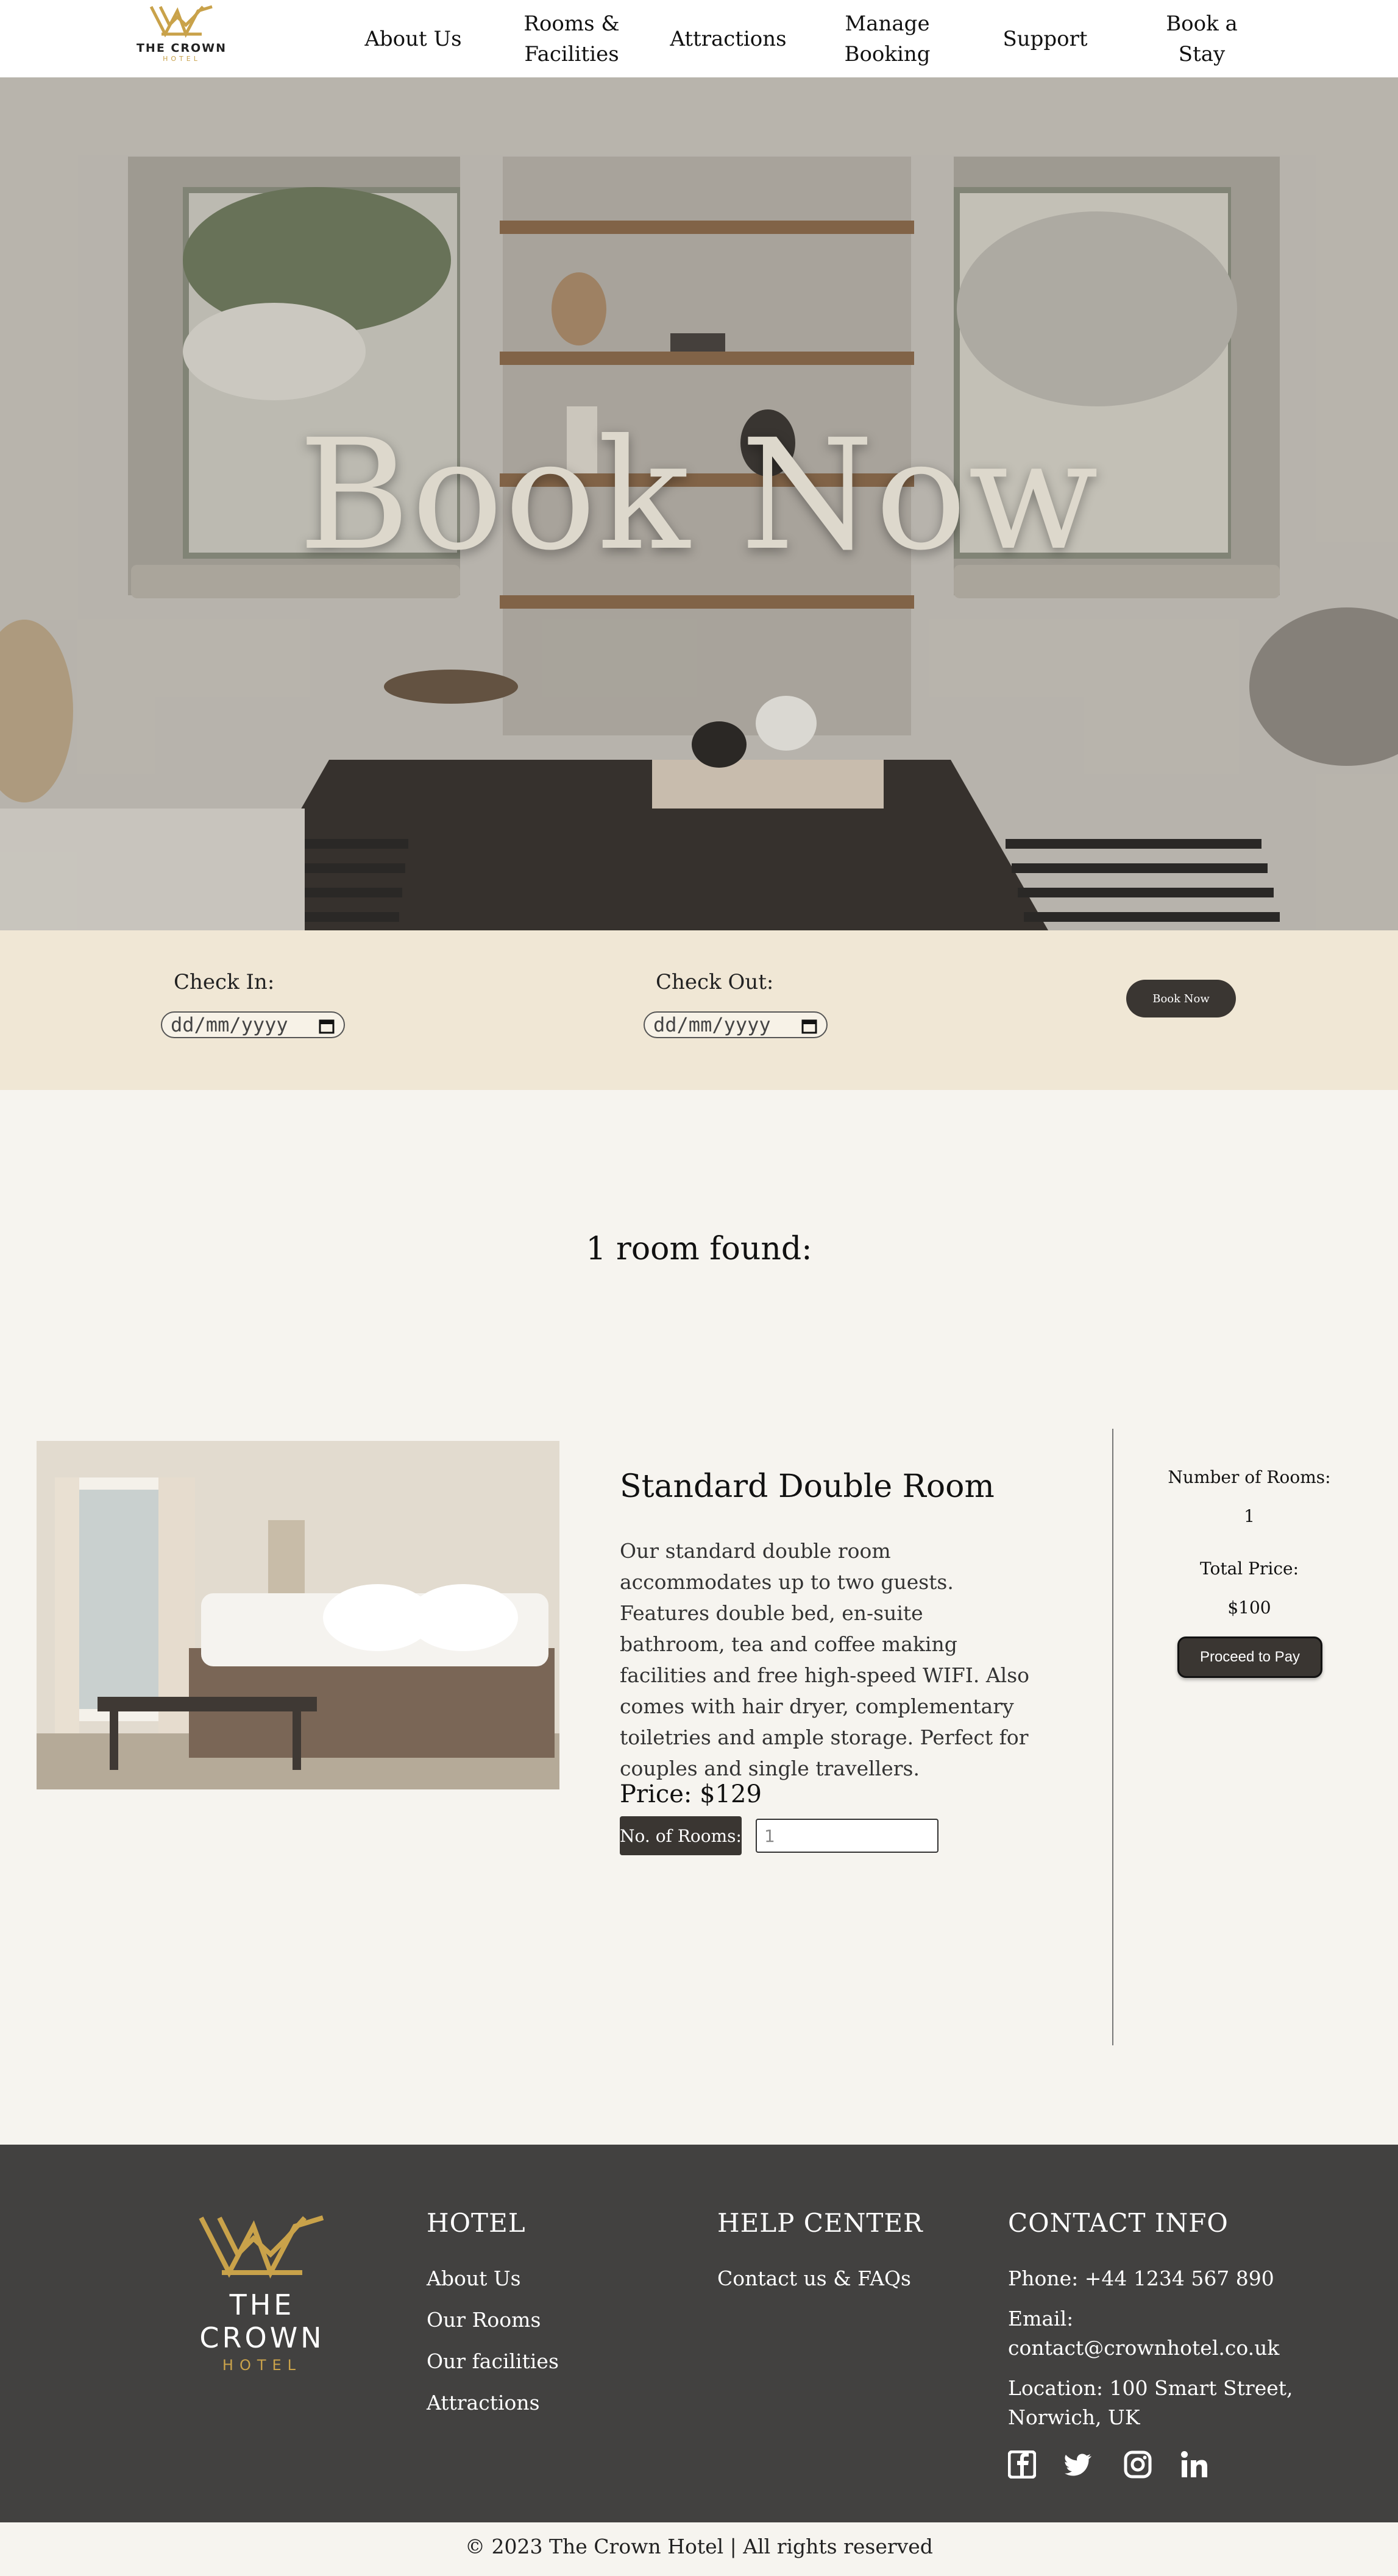  Describe the element at coordinates (699, 1249) in the screenshot. I see `rooms-found-heading: 1 room found:` at that location.